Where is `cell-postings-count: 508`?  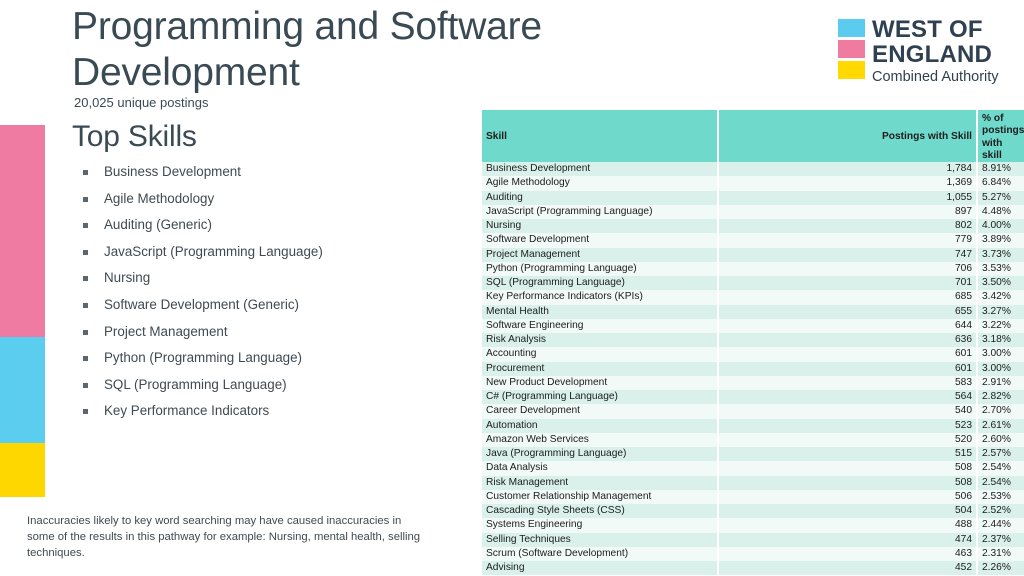
cell-postings-count: 508 is located at coordinates (848, 468).